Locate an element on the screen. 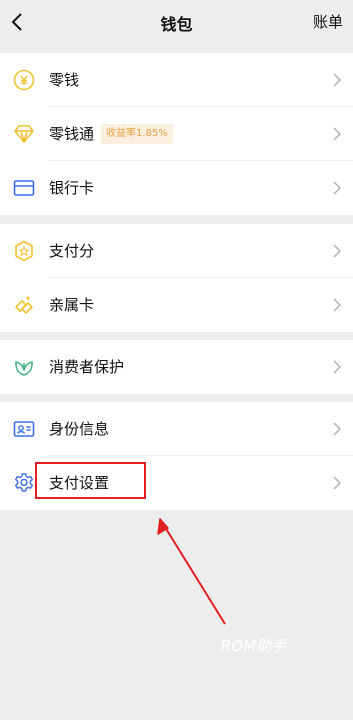  consumer-protection-row: 消费者保护 is located at coordinates (176, 367).